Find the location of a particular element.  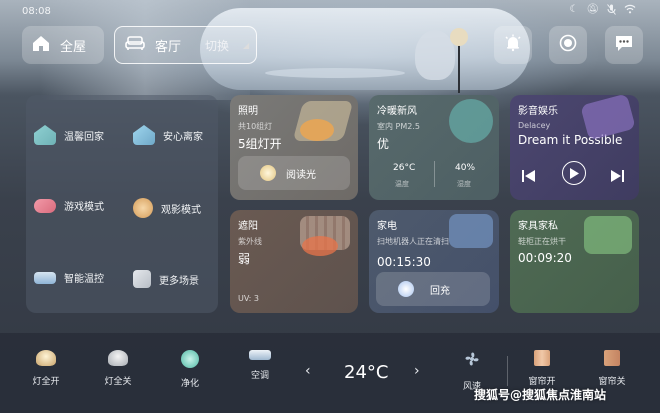

lamp-glow is located at coordinates (317, 130).